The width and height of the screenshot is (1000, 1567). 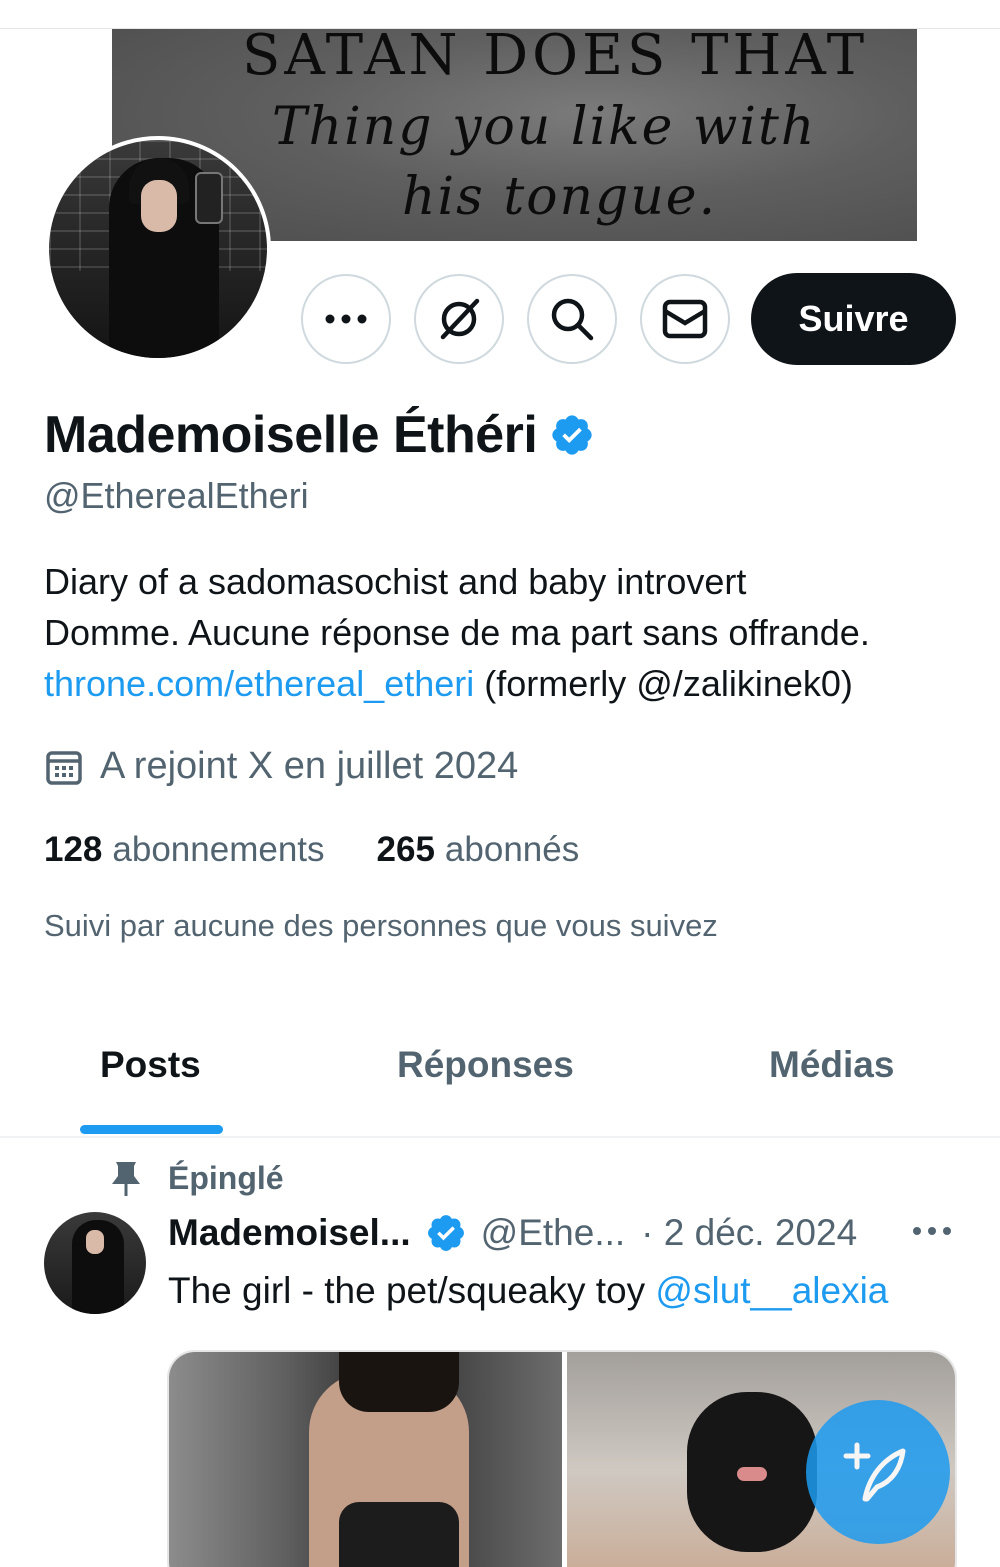 I want to click on followers-link: 265 abonnés, so click(x=478, y=850).